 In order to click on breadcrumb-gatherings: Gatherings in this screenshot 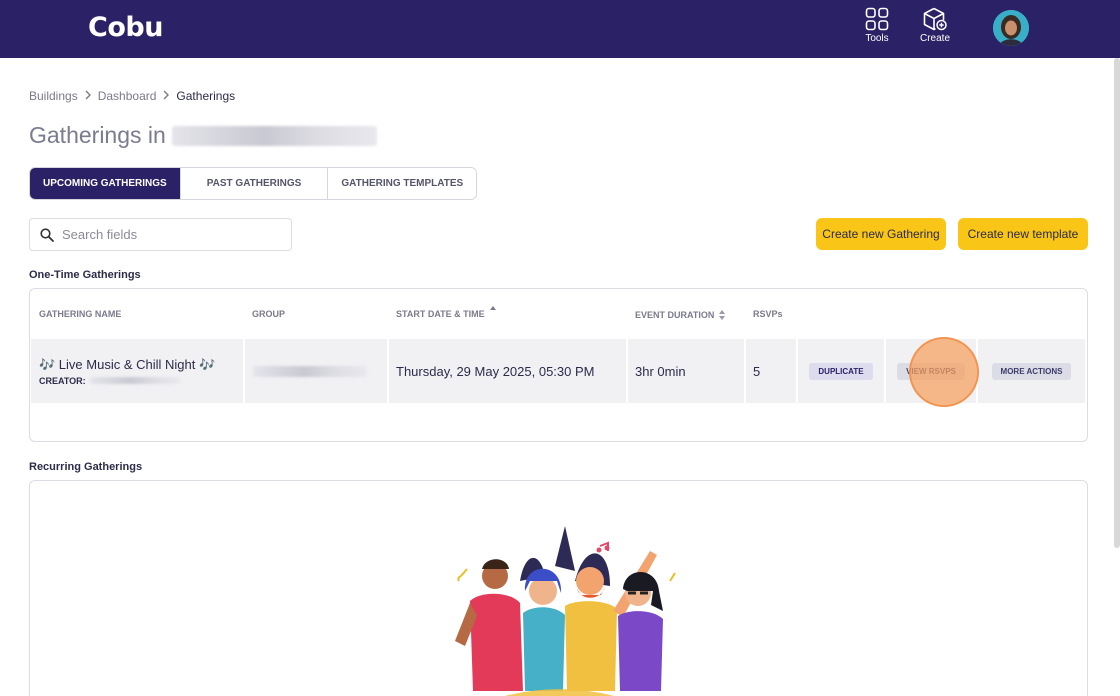, I will do `click(206, 96)`.